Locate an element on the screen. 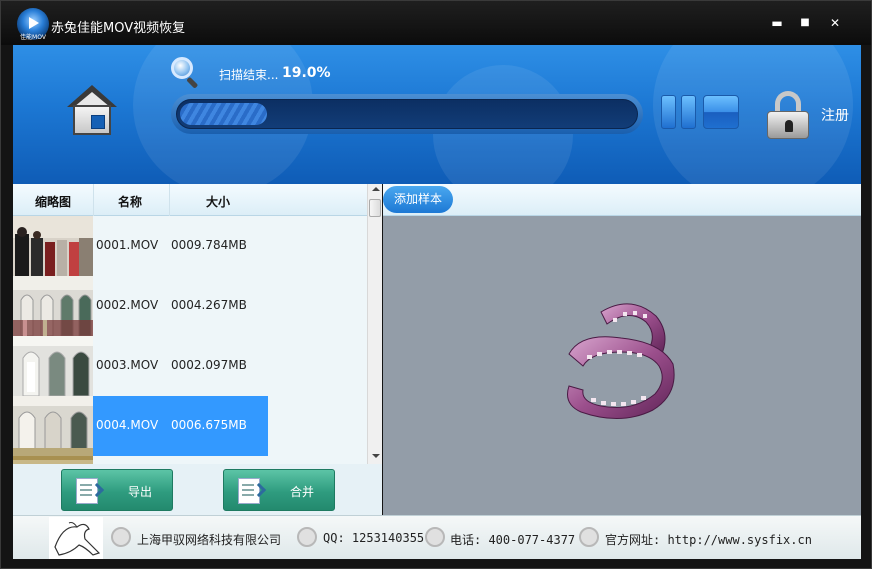 The image size is (872, 569). qq-number: QQ: 1253140355 is located at coordinates (374, 538).